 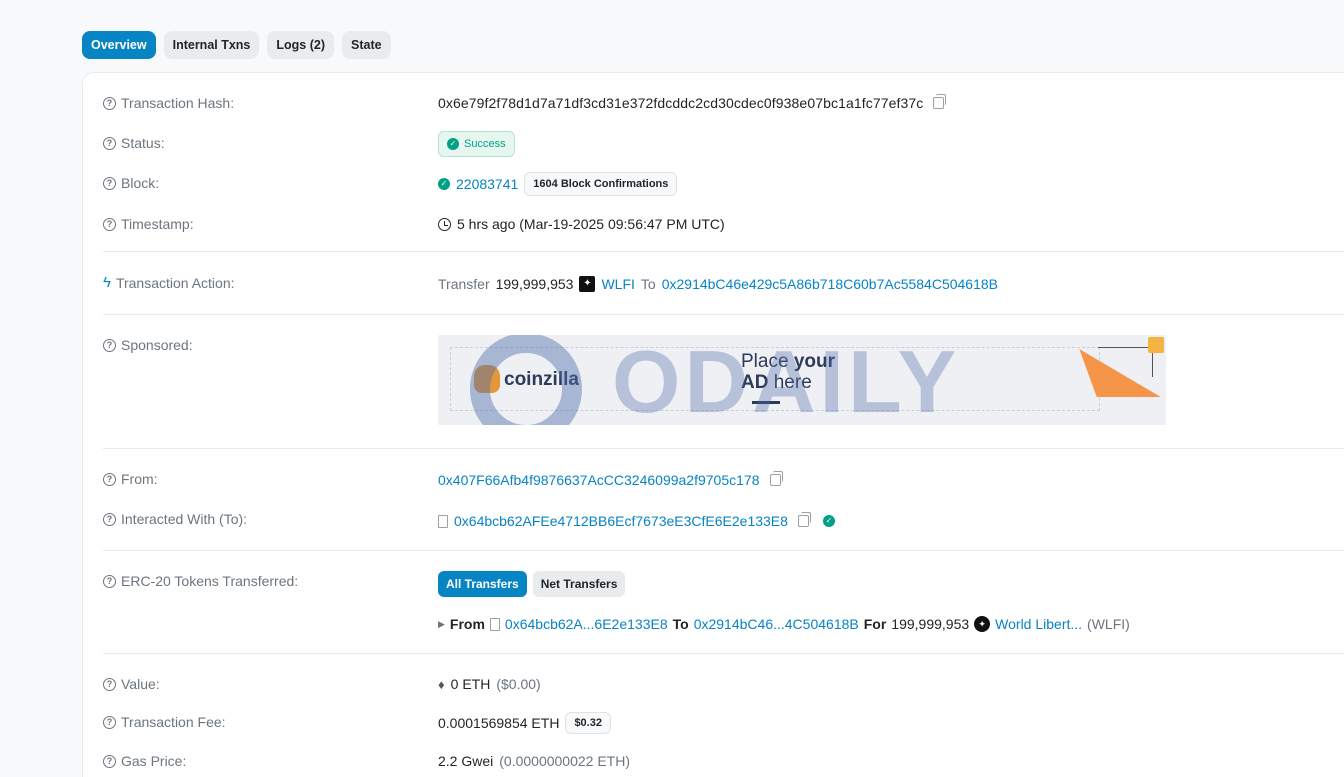 What do you see at coordinates (131, 684) in the screenshot?
I see `value-label: ? Value:` at bounding box center [131, 684].